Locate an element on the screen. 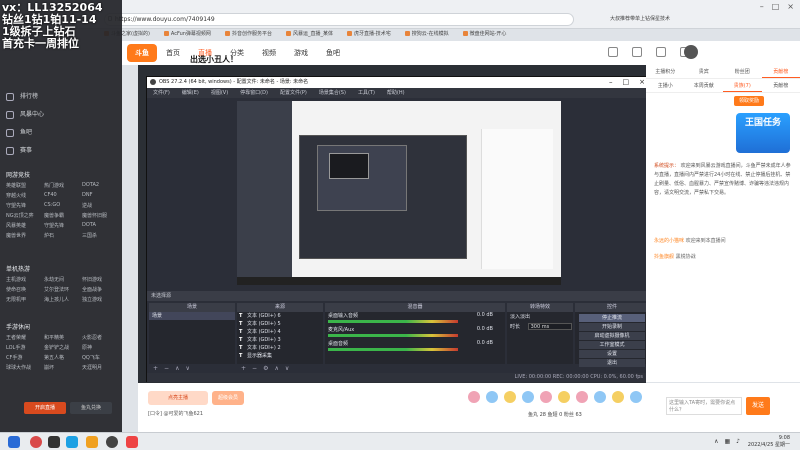 Image resolution: width=800 pixels, height=450 pixels. category-link: 魔兽世界 is located at coordinates (24, 235).